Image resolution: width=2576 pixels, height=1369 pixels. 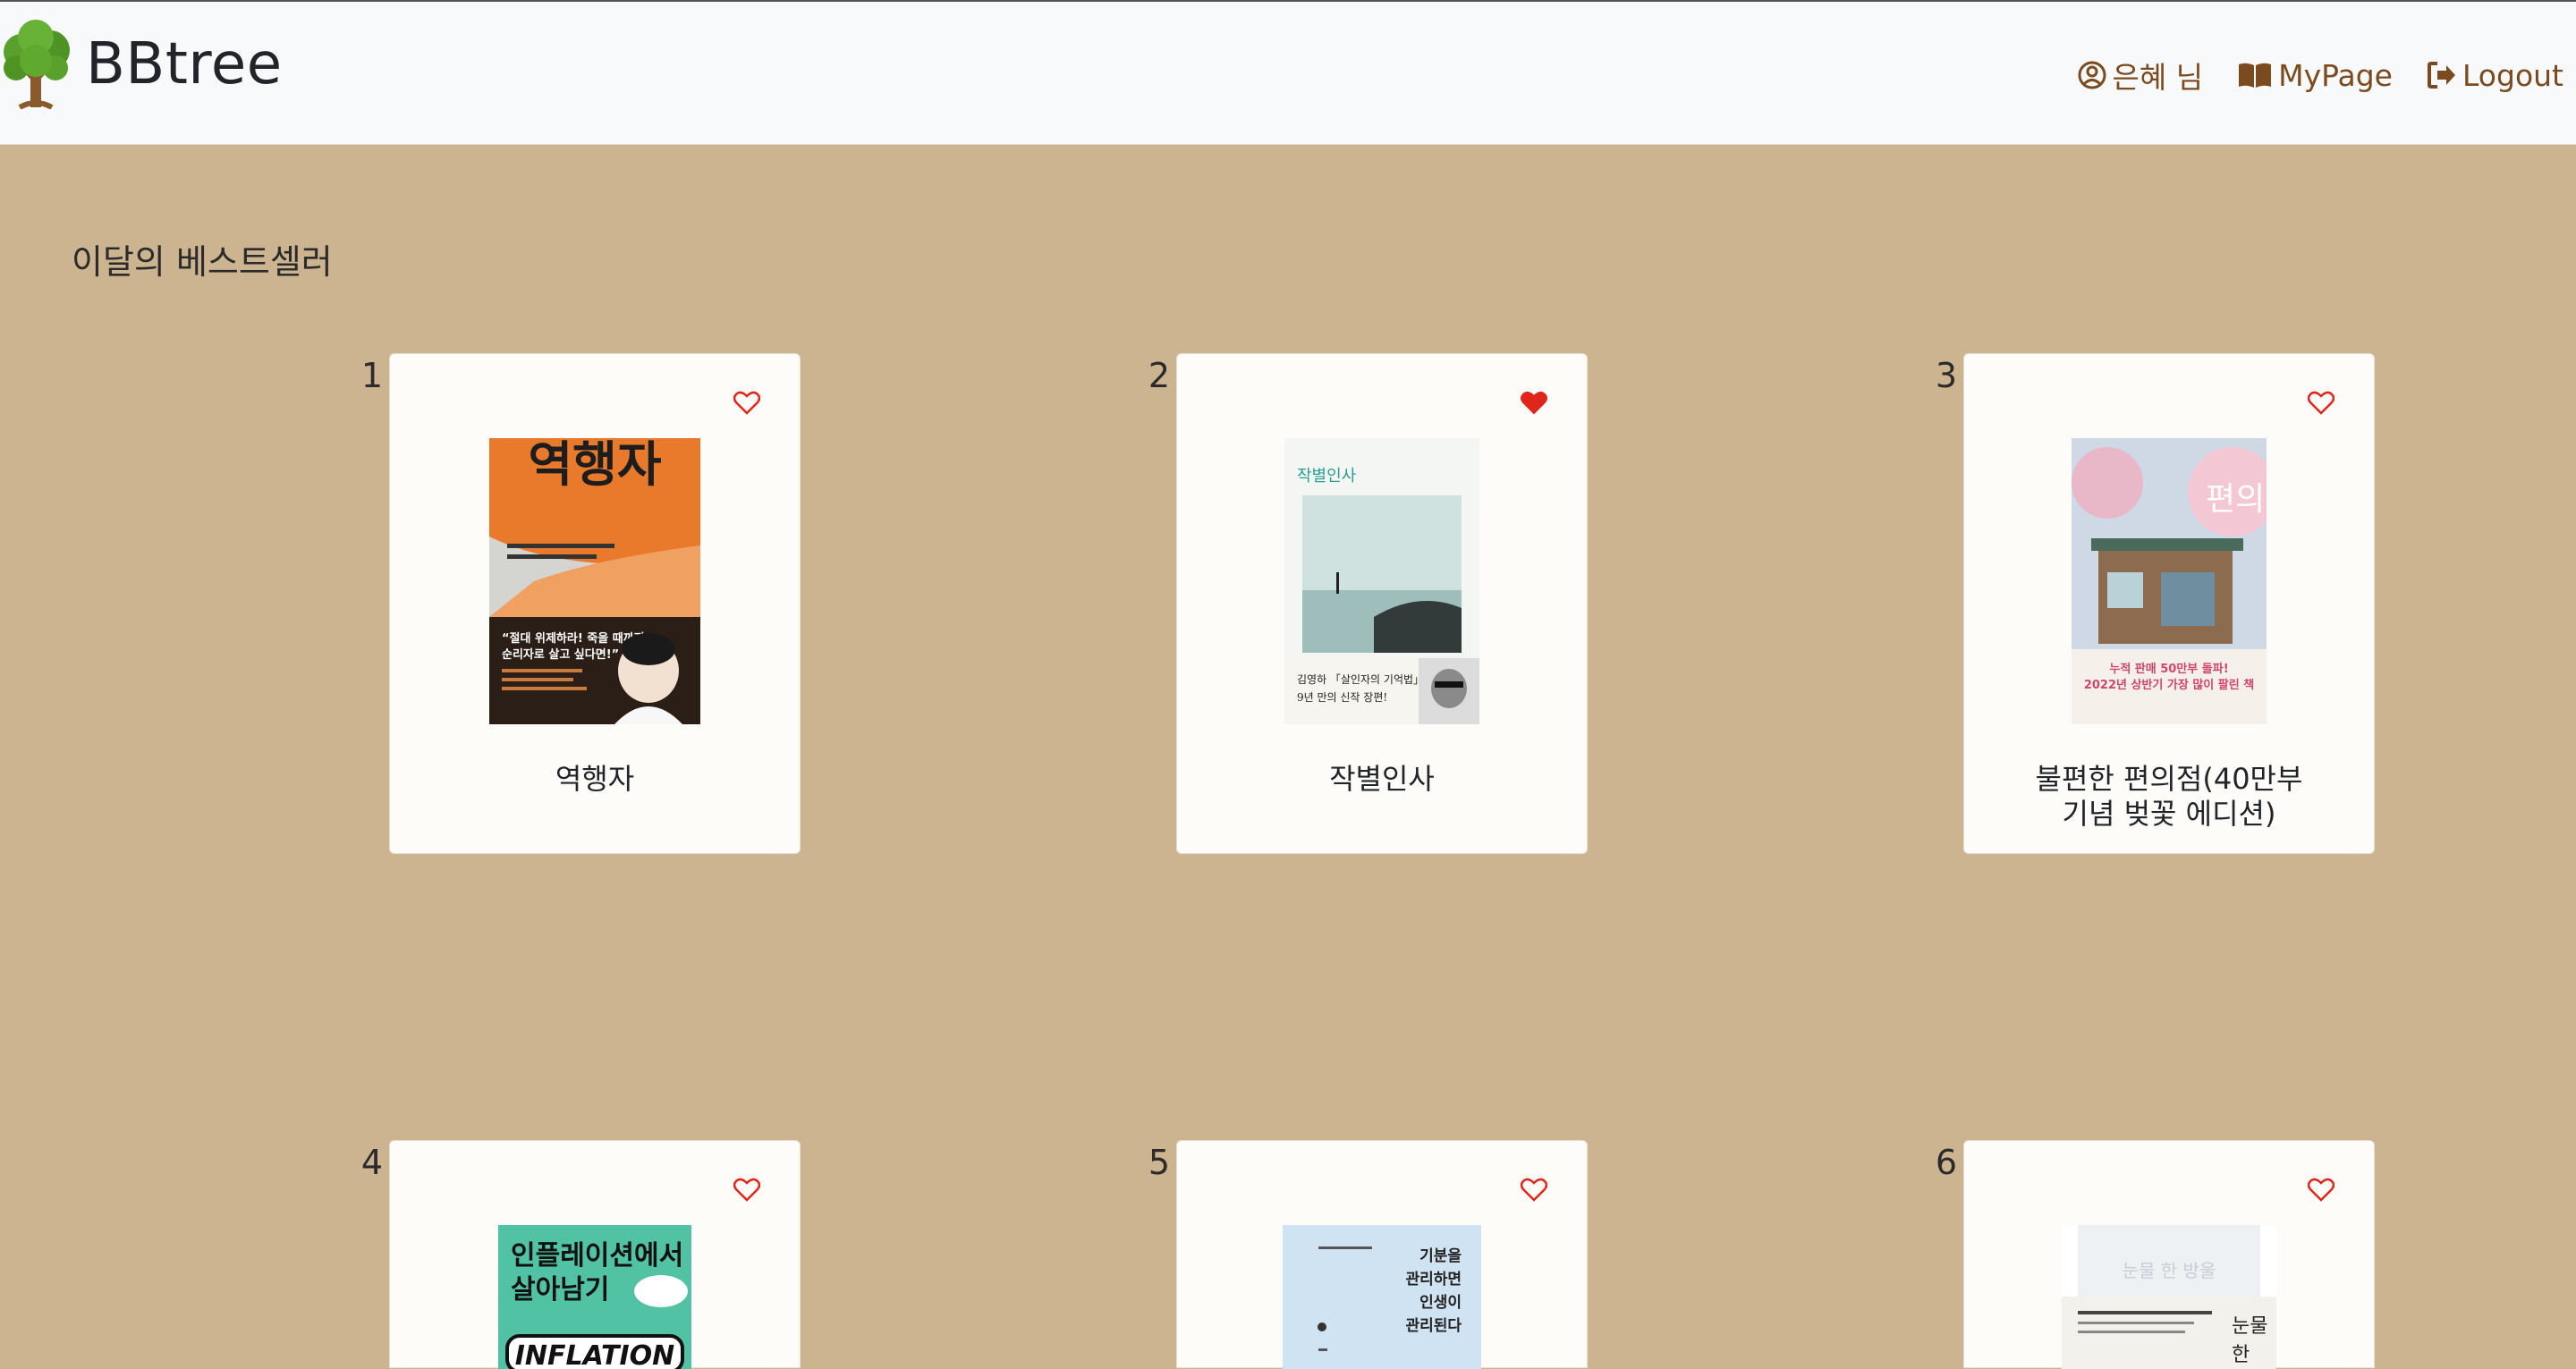 I want to click on logout-label: Logout, so click(x=2512, y=75).